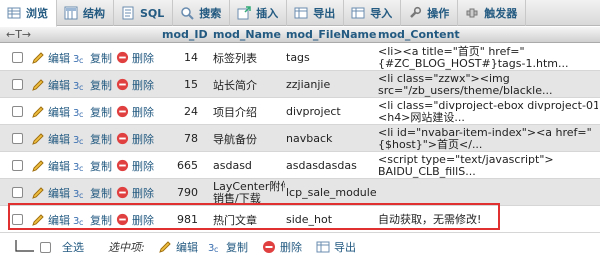 This screenshot has height=263, width=600. I want to click on tab-label: 导入, so click(381, 13).